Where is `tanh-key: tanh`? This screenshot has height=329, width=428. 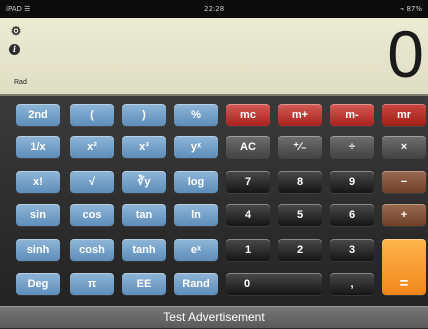 tanh-key: tanh is located at coordinates (144, 250).